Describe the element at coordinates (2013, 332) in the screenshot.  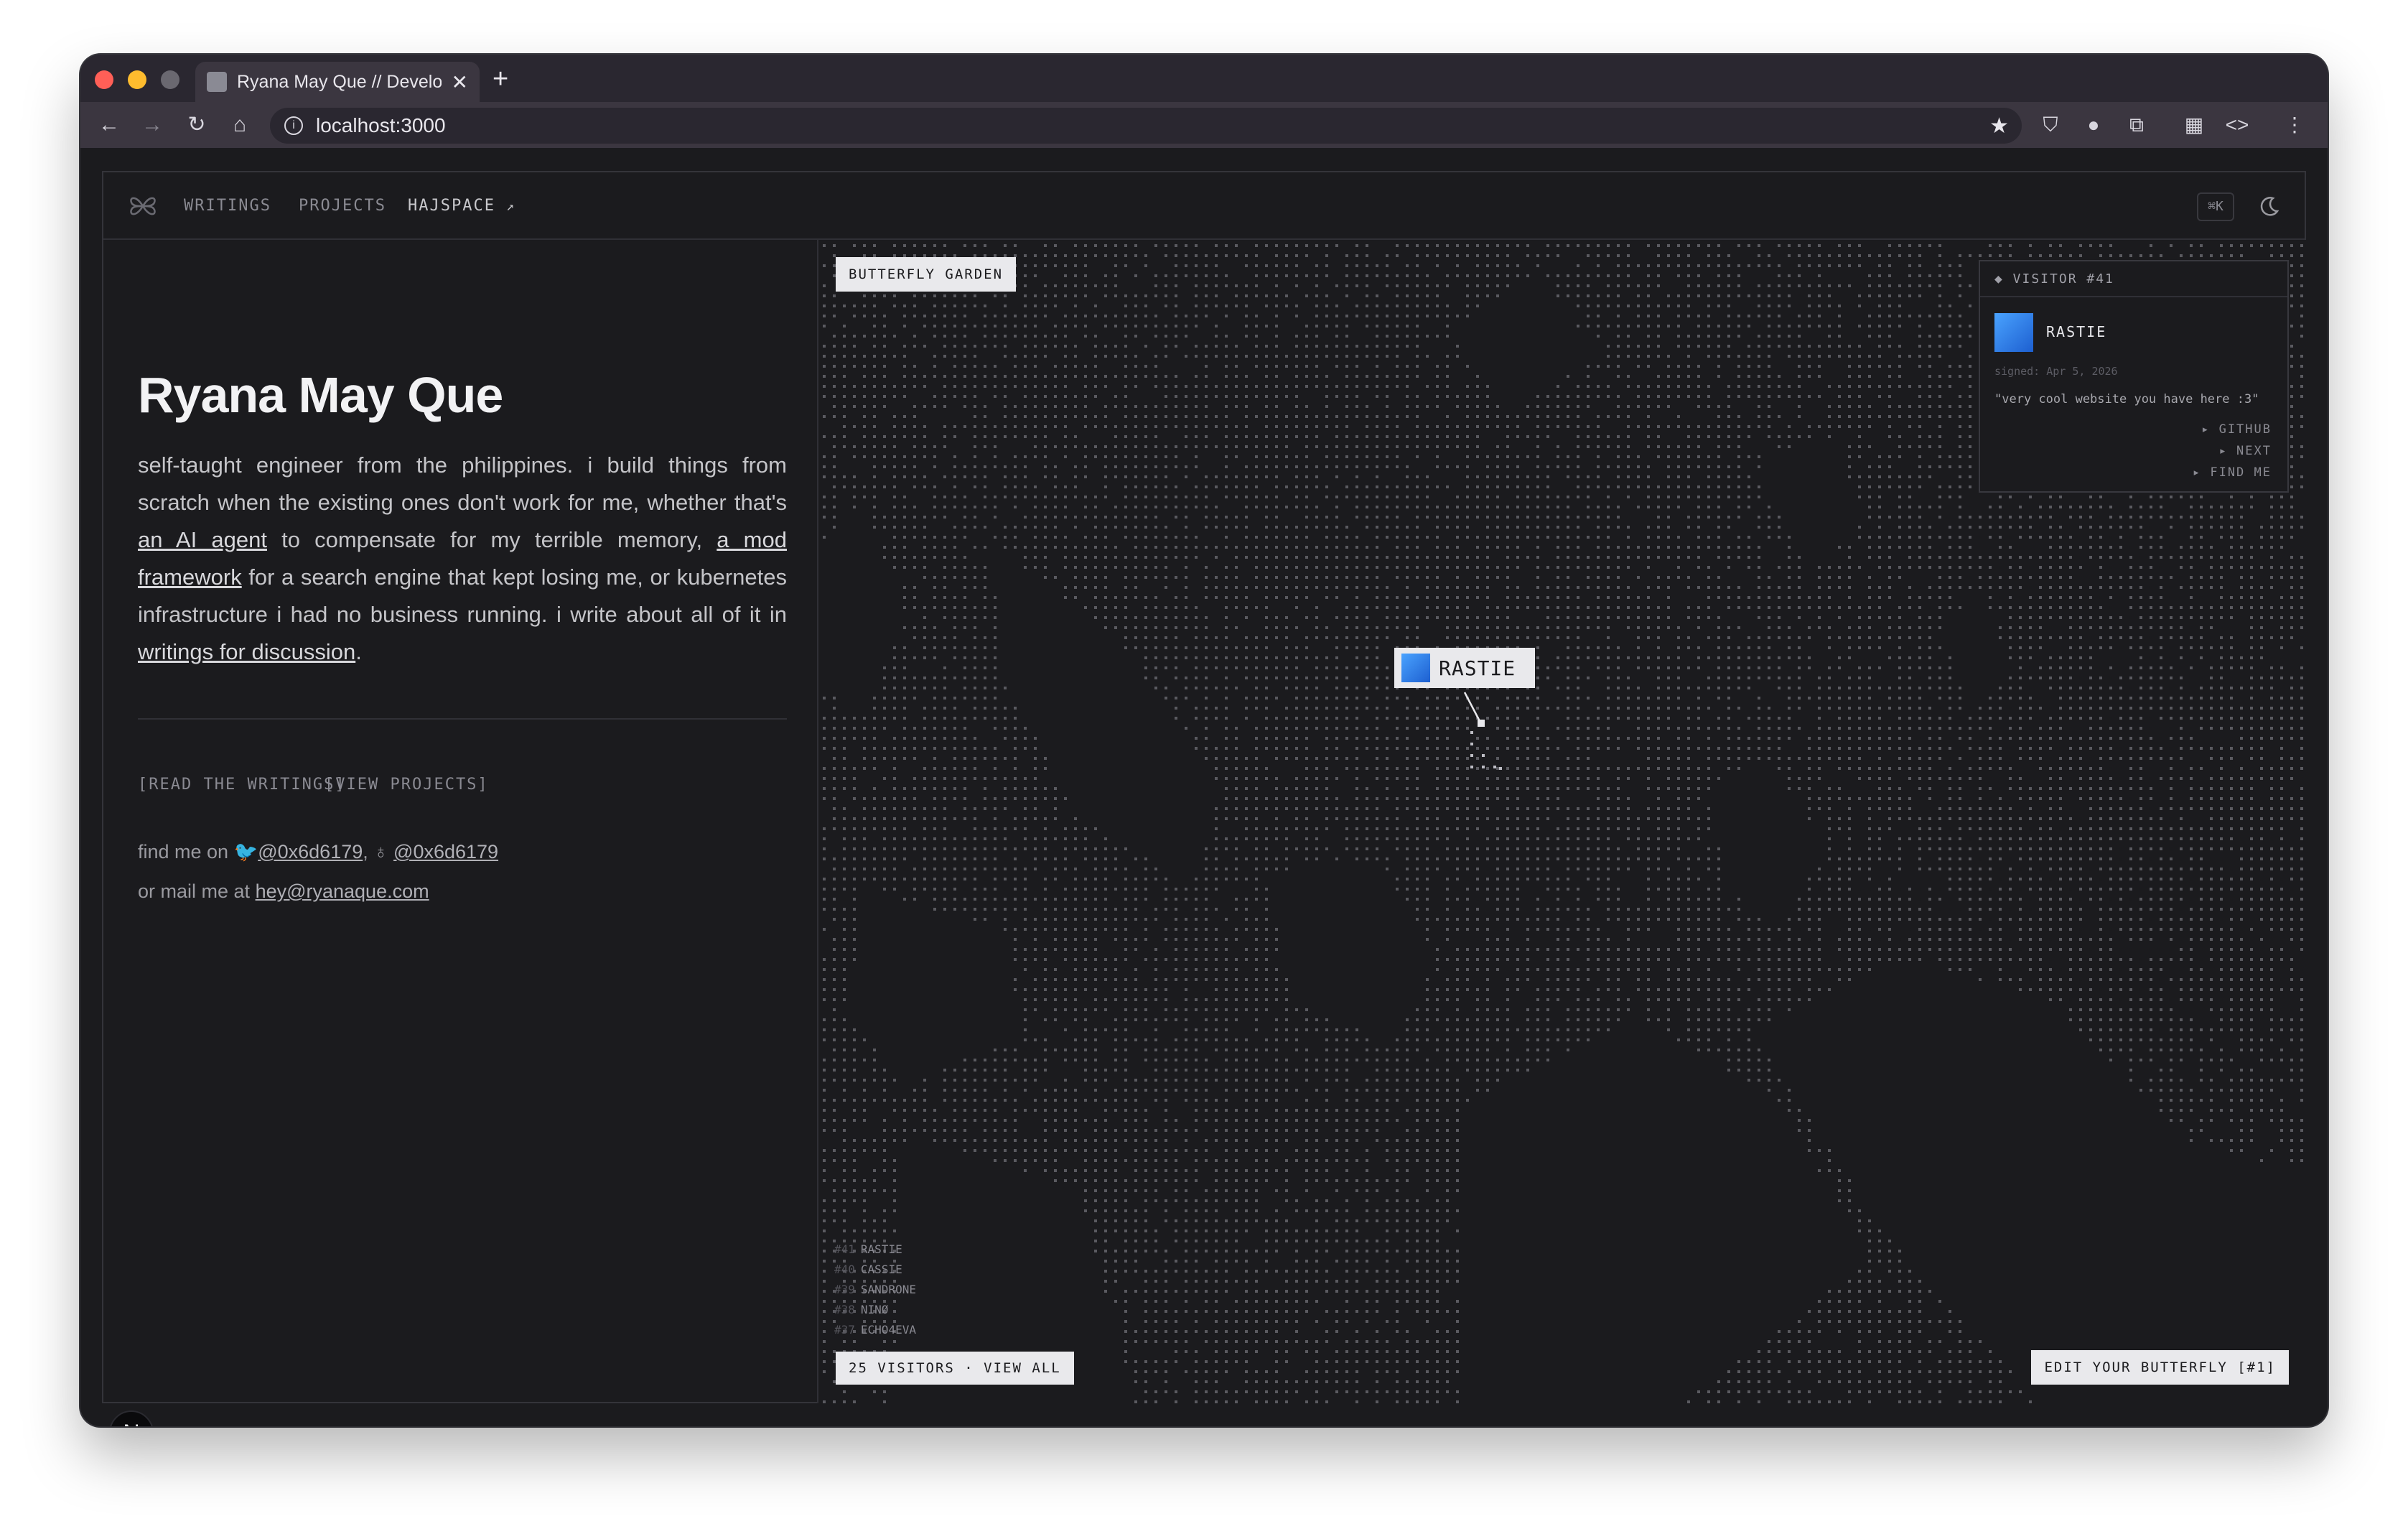
I see `visitor-avatar` at that location.